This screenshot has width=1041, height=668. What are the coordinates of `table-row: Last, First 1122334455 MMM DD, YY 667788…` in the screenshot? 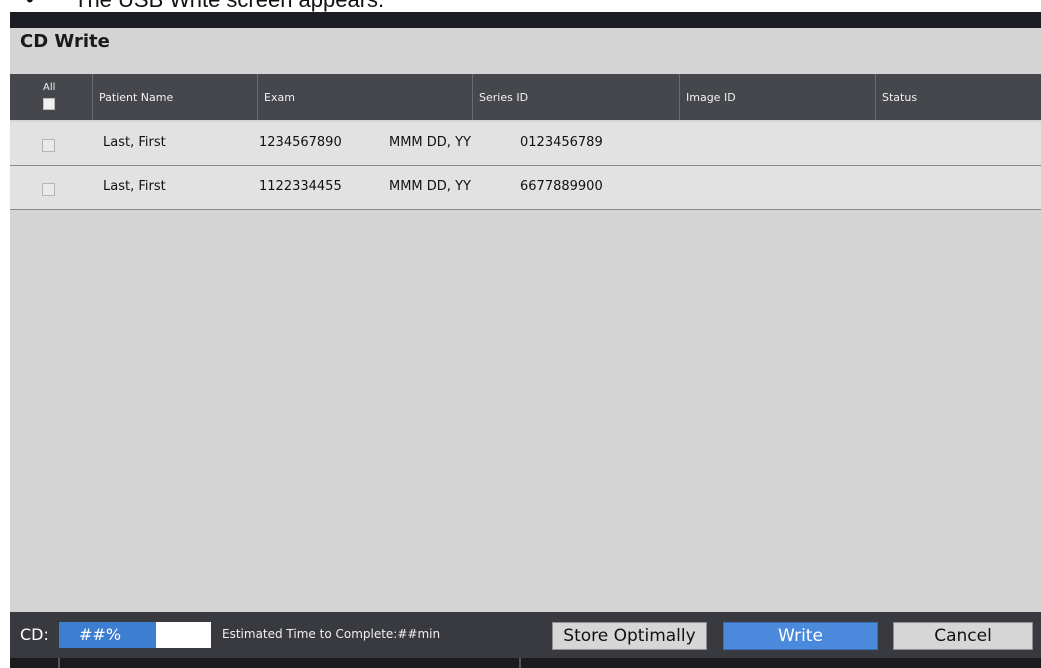 It's located at (525, 188).